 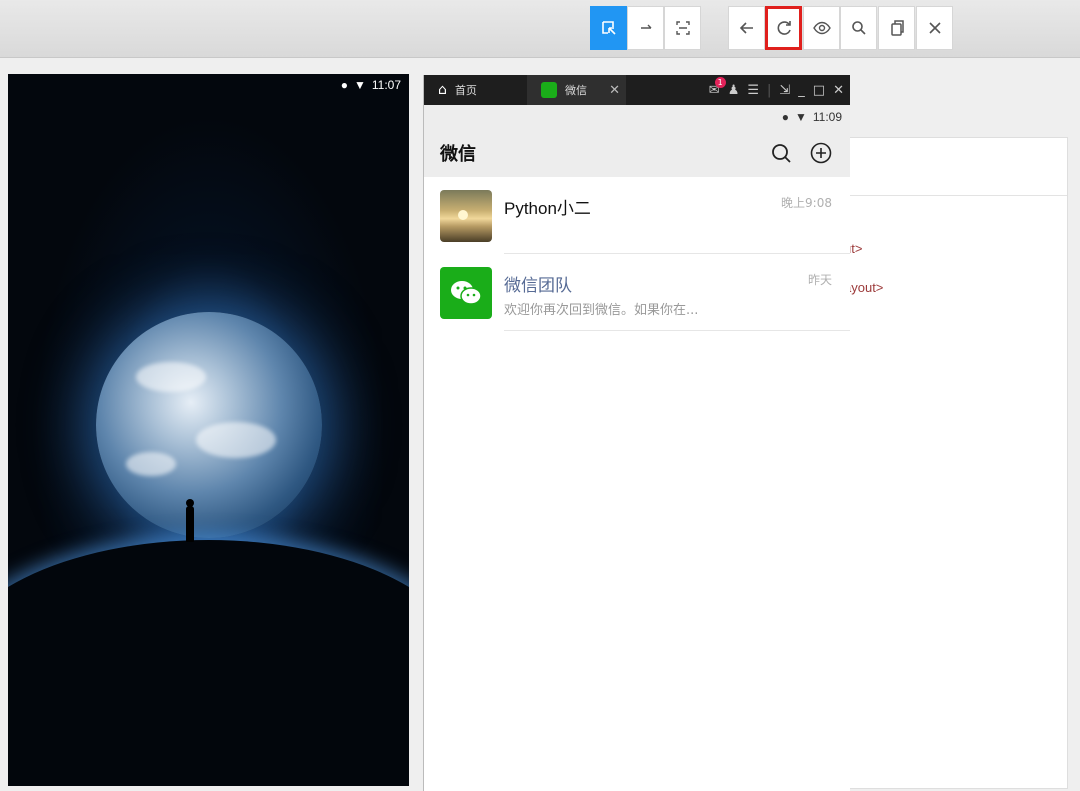 I want to click on tab-label: 微信, so click(x=576, y=90).